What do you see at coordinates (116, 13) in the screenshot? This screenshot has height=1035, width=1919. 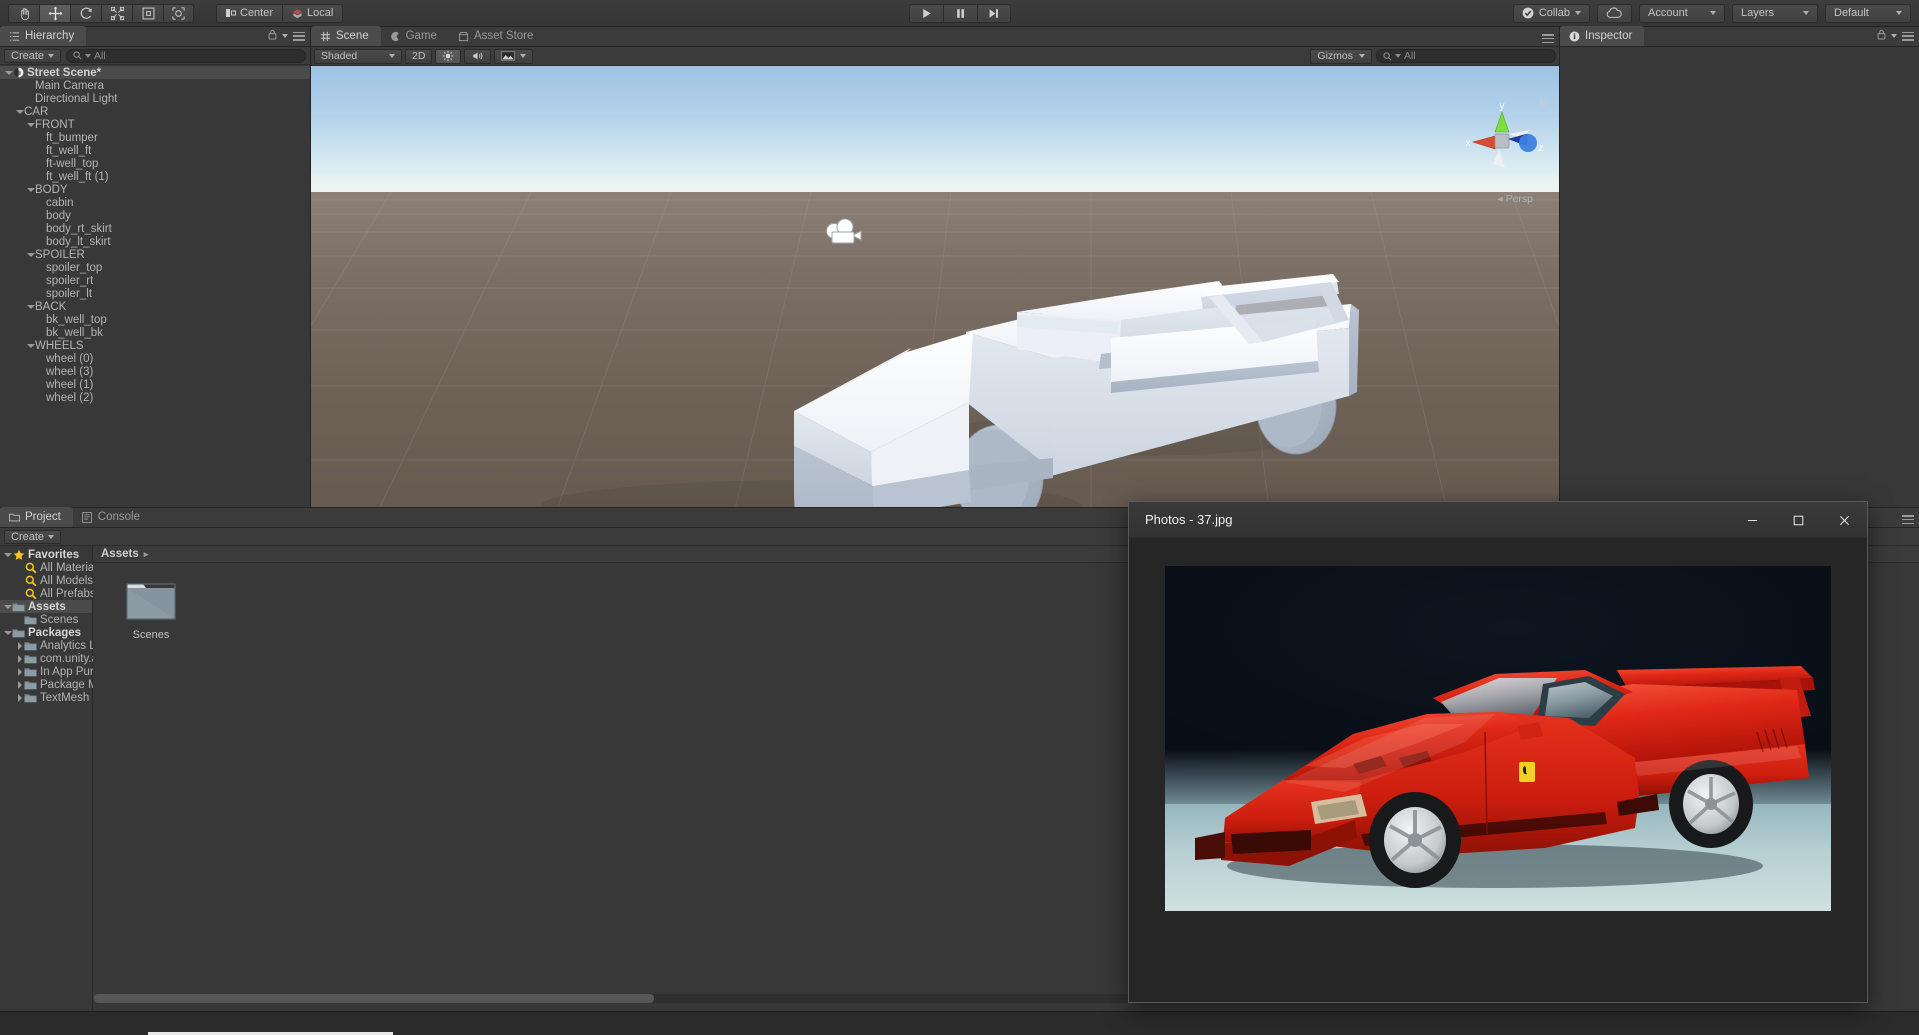 I see `scale-tool-button` at bounding box center [116, 13].